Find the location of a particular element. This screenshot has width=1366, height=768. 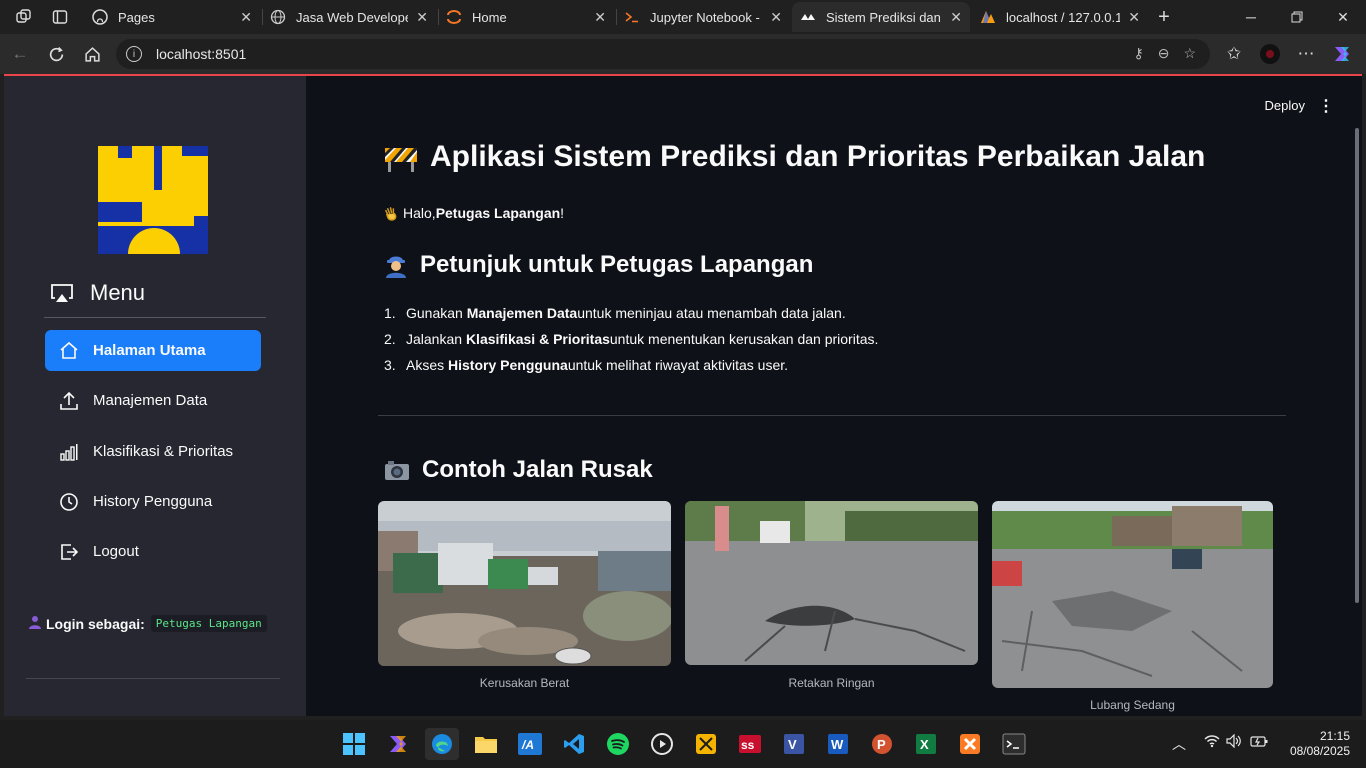

step-bold: Manajemen Data is located at coordinates (522, 313).